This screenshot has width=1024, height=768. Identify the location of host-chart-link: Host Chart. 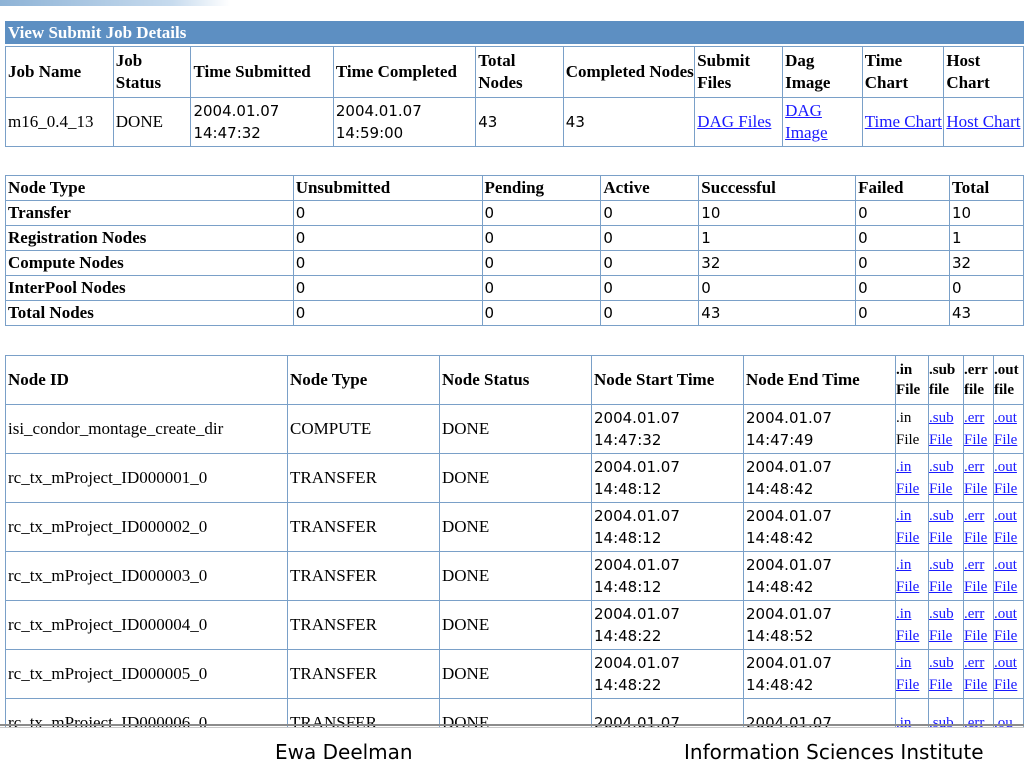
(983, 121).